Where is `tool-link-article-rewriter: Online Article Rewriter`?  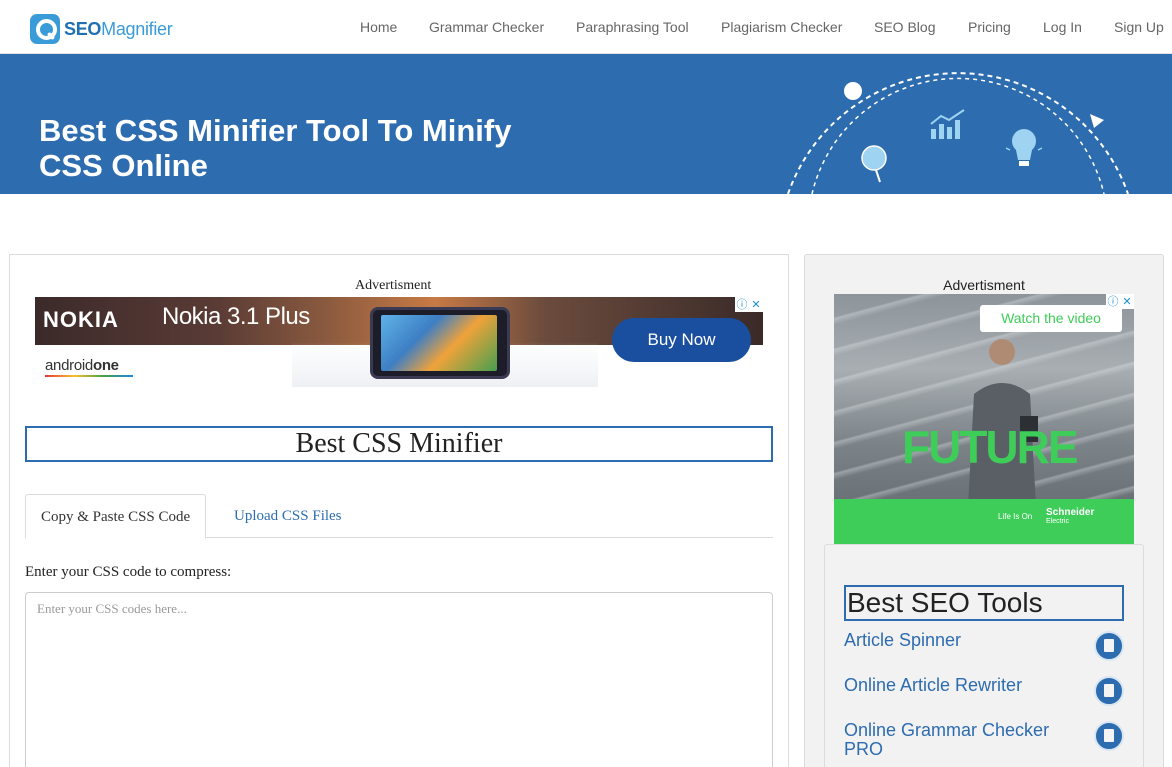
tool-link-article-rewriter: Online Article Rewriter is located at coordinates (958, 685).